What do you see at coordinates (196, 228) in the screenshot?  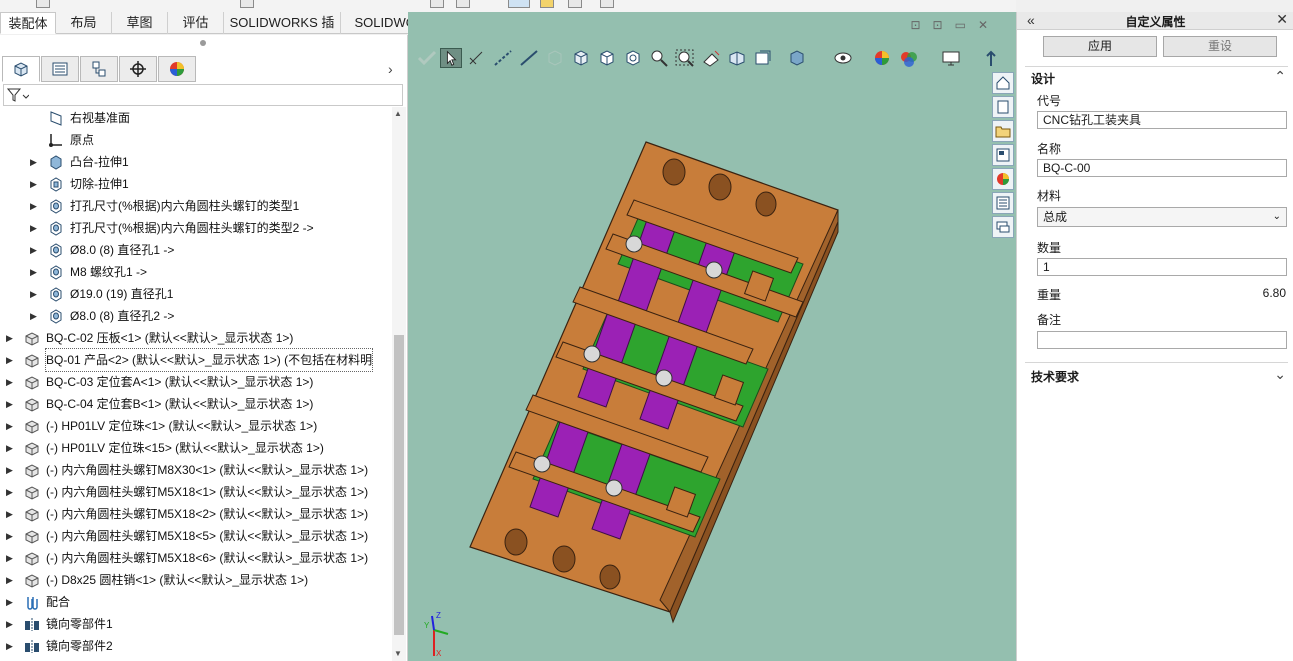 I see `tree-item: ▶ 打孔尺寸(%根据)内六角圆柱头螺钉的类型2 ->` at bounding box center [196, 228].